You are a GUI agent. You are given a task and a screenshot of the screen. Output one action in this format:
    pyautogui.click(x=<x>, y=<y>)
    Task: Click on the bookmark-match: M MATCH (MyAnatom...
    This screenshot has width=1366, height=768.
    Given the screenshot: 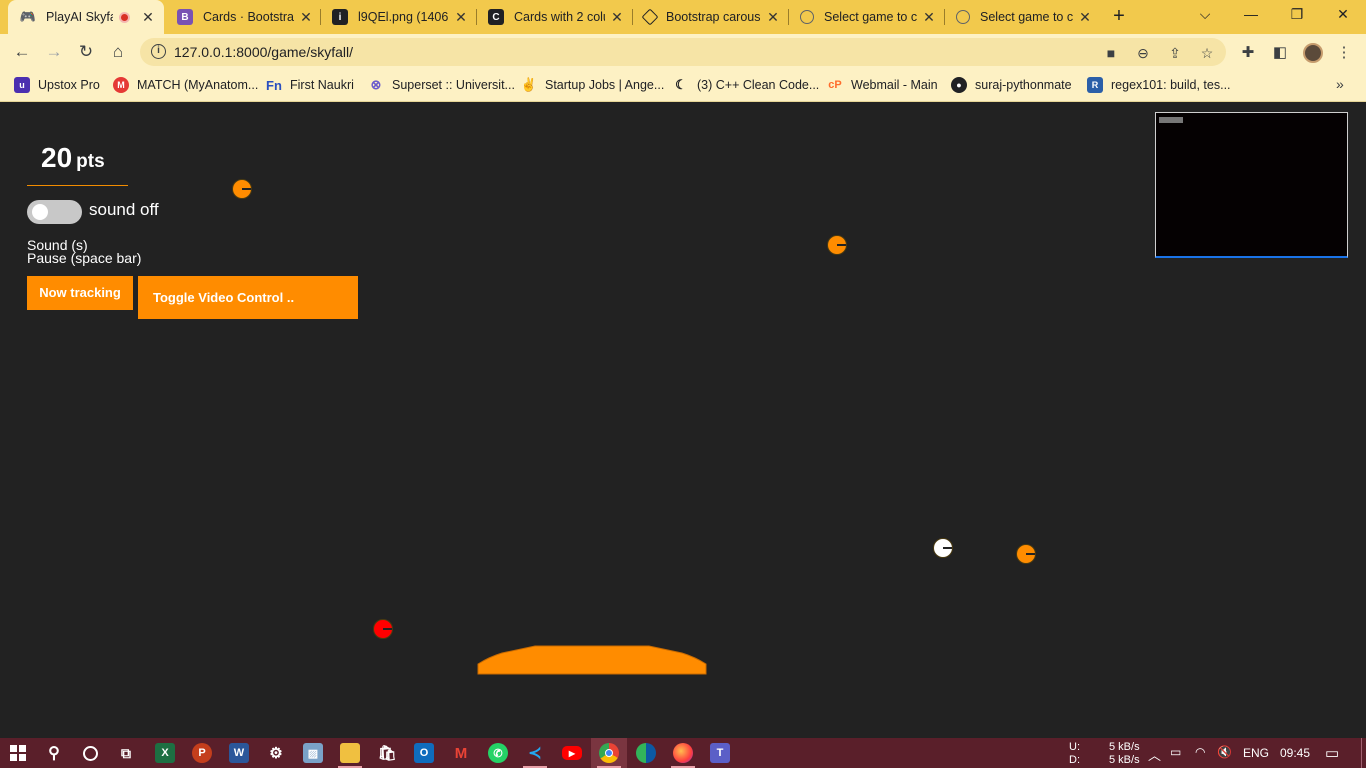 What is the action you would take?
    pyautogui.click(x=185, y=85)
    